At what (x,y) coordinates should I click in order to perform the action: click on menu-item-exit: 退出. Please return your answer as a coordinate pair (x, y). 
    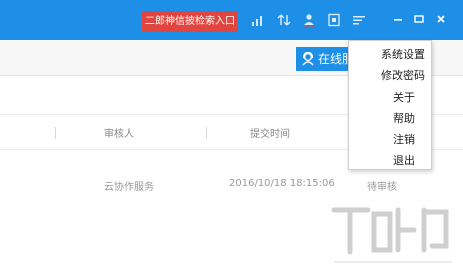
    Looking at the image, I should click on (390, 160).